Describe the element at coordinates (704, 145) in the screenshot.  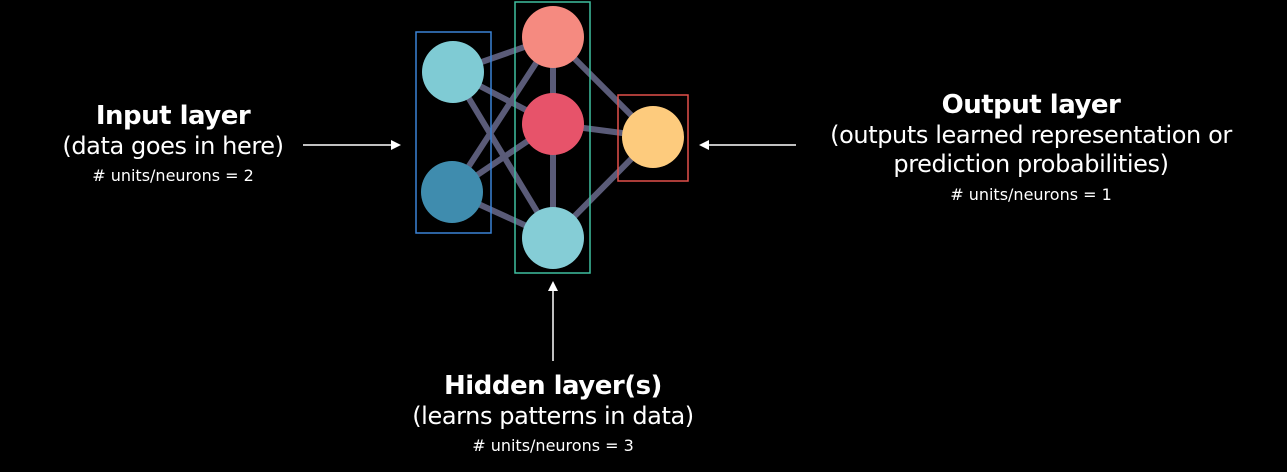
I see `output-arrow-head` at that location.